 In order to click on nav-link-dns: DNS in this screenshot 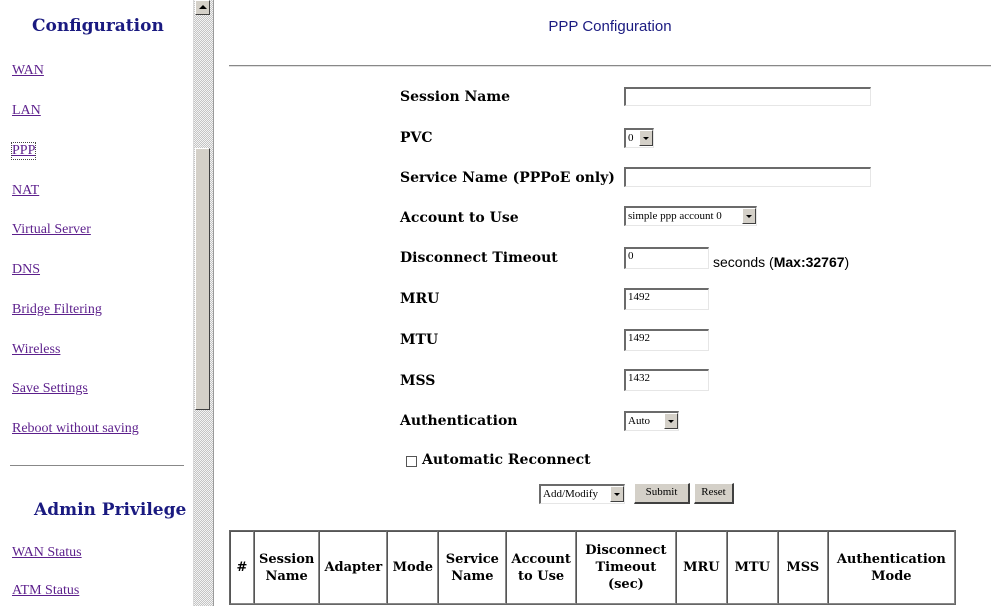, I will do `click(26, 270)`.